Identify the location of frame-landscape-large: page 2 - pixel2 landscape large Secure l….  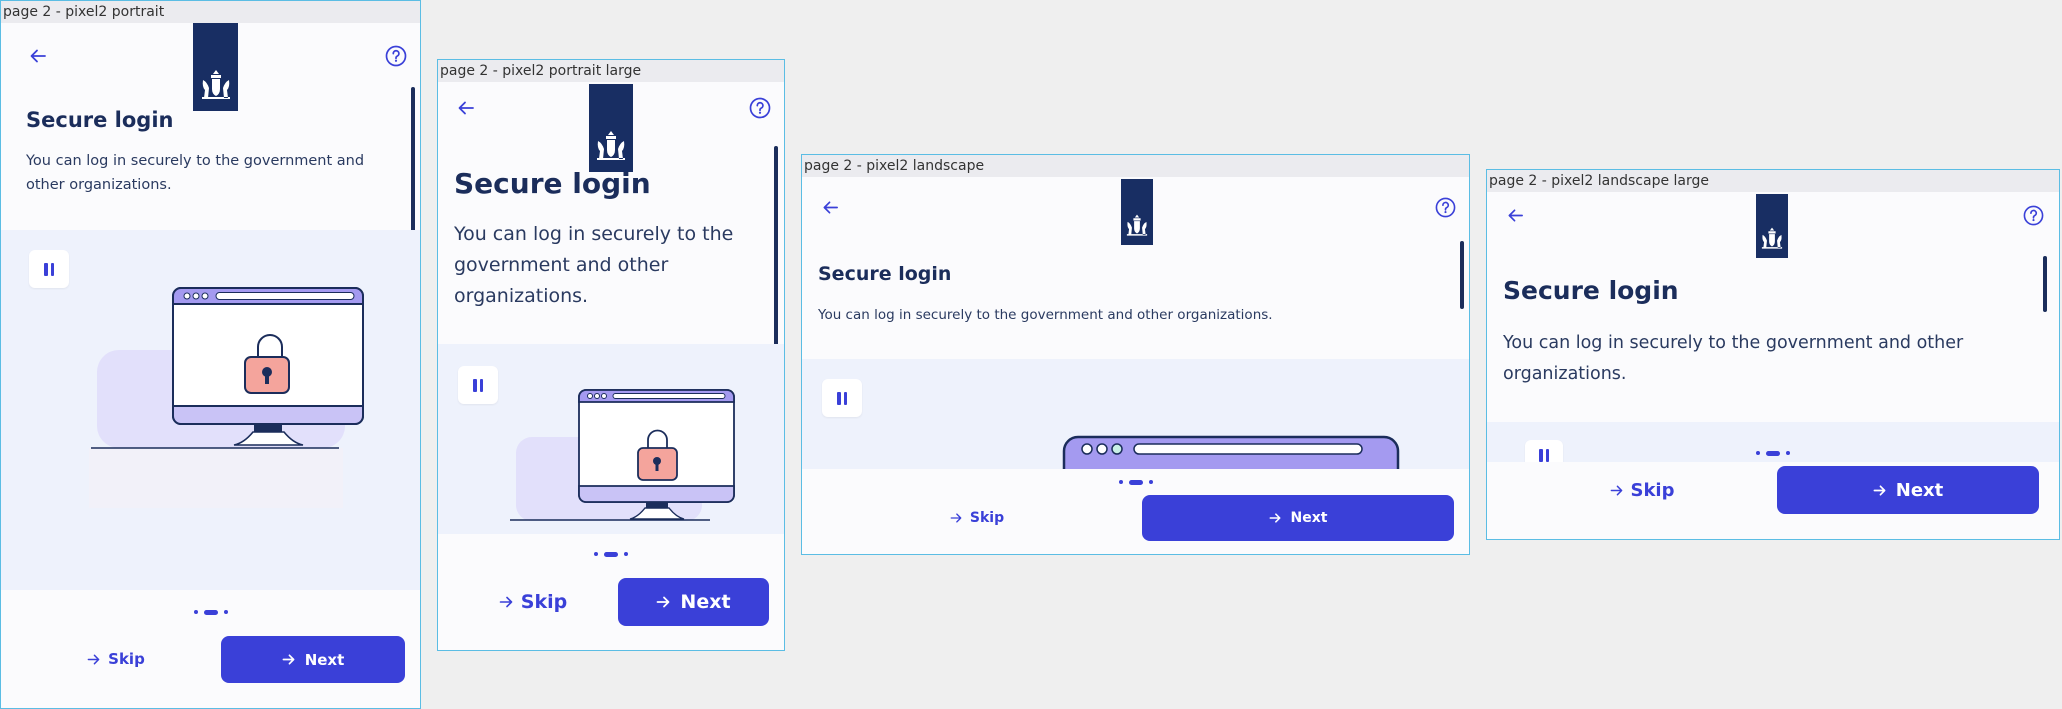
(1773, 354).